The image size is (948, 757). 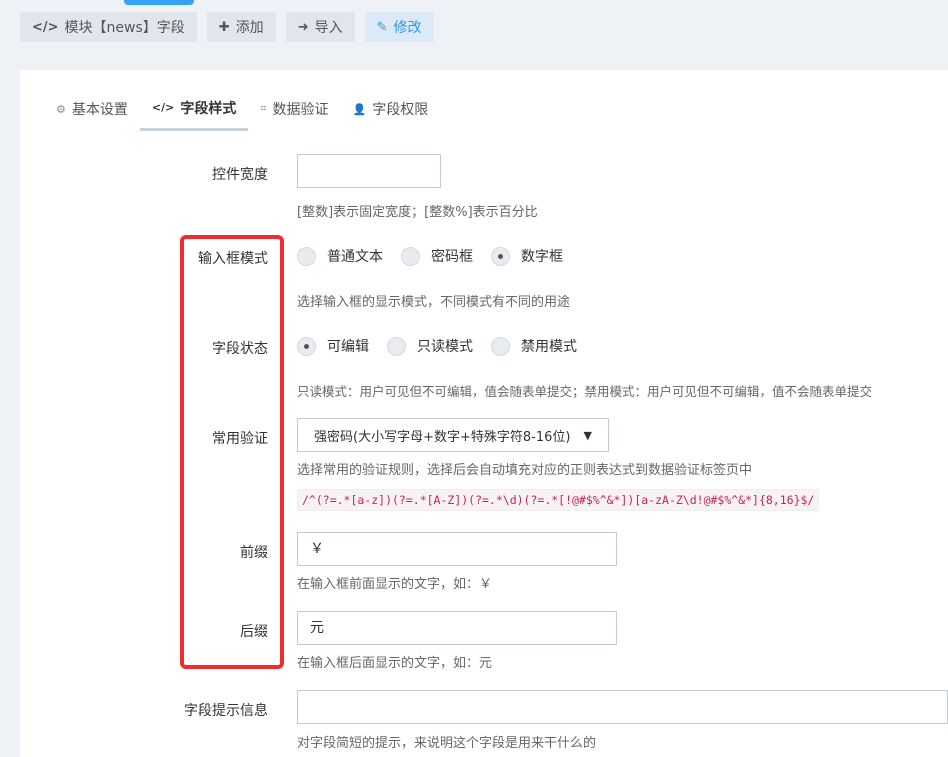 I want to click on tab-field-permission: 👤 字段权限, so click(x=391, y=109).